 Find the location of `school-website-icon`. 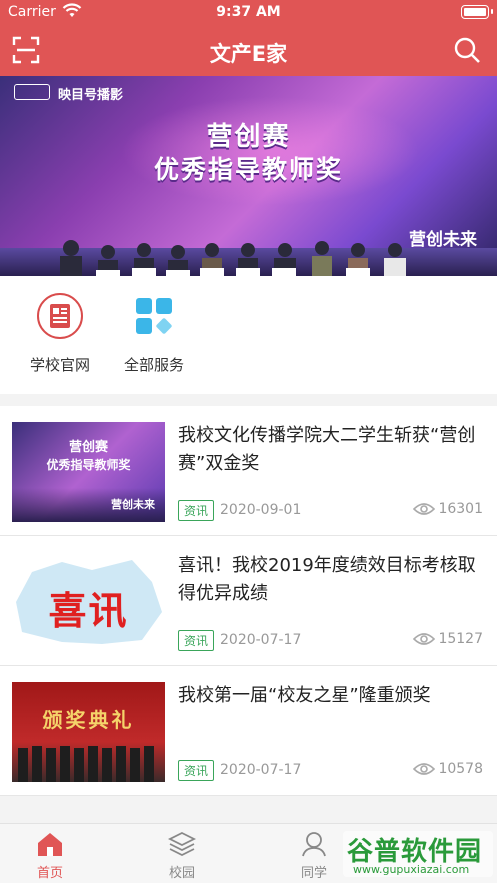

school-website-icon is located at coordinates (60, 316).